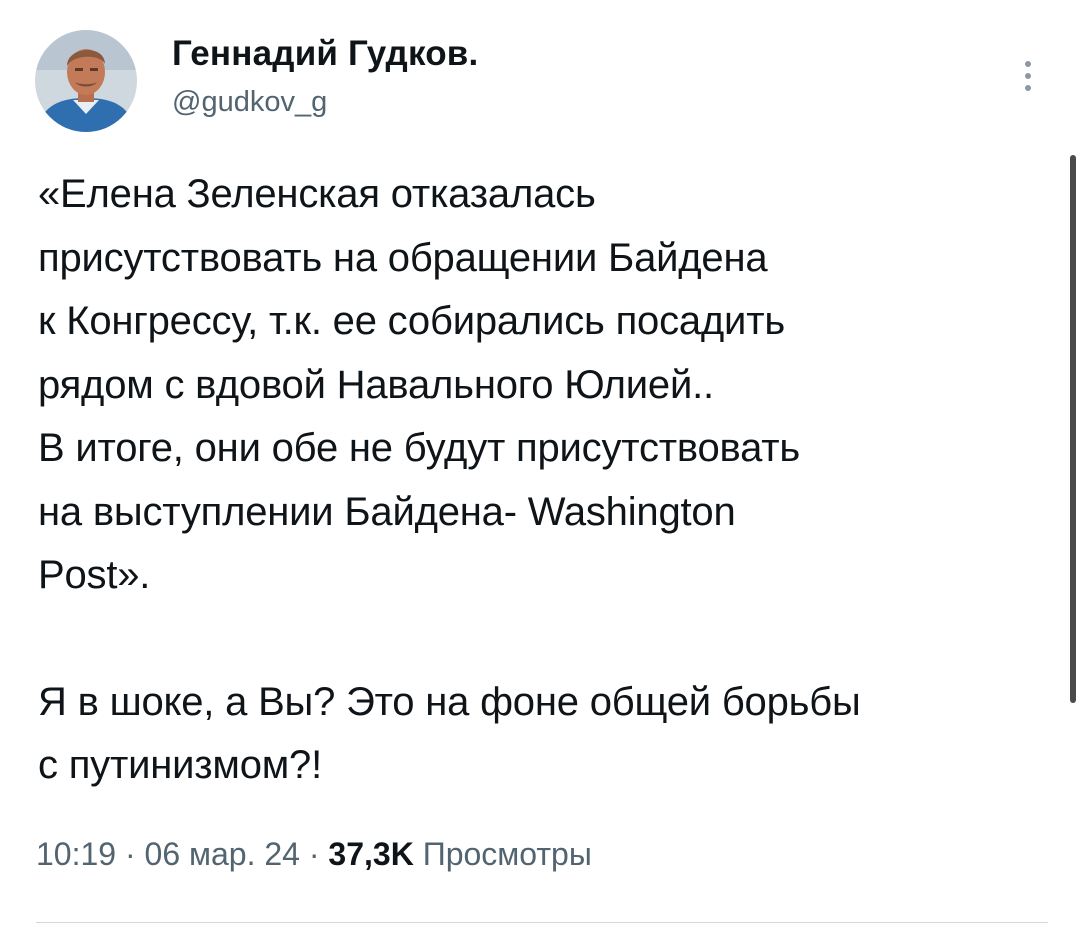  Describe the element at coordinates (249, 102) in the screenshot. I see `author-handle: @gudkov_g` at that location.